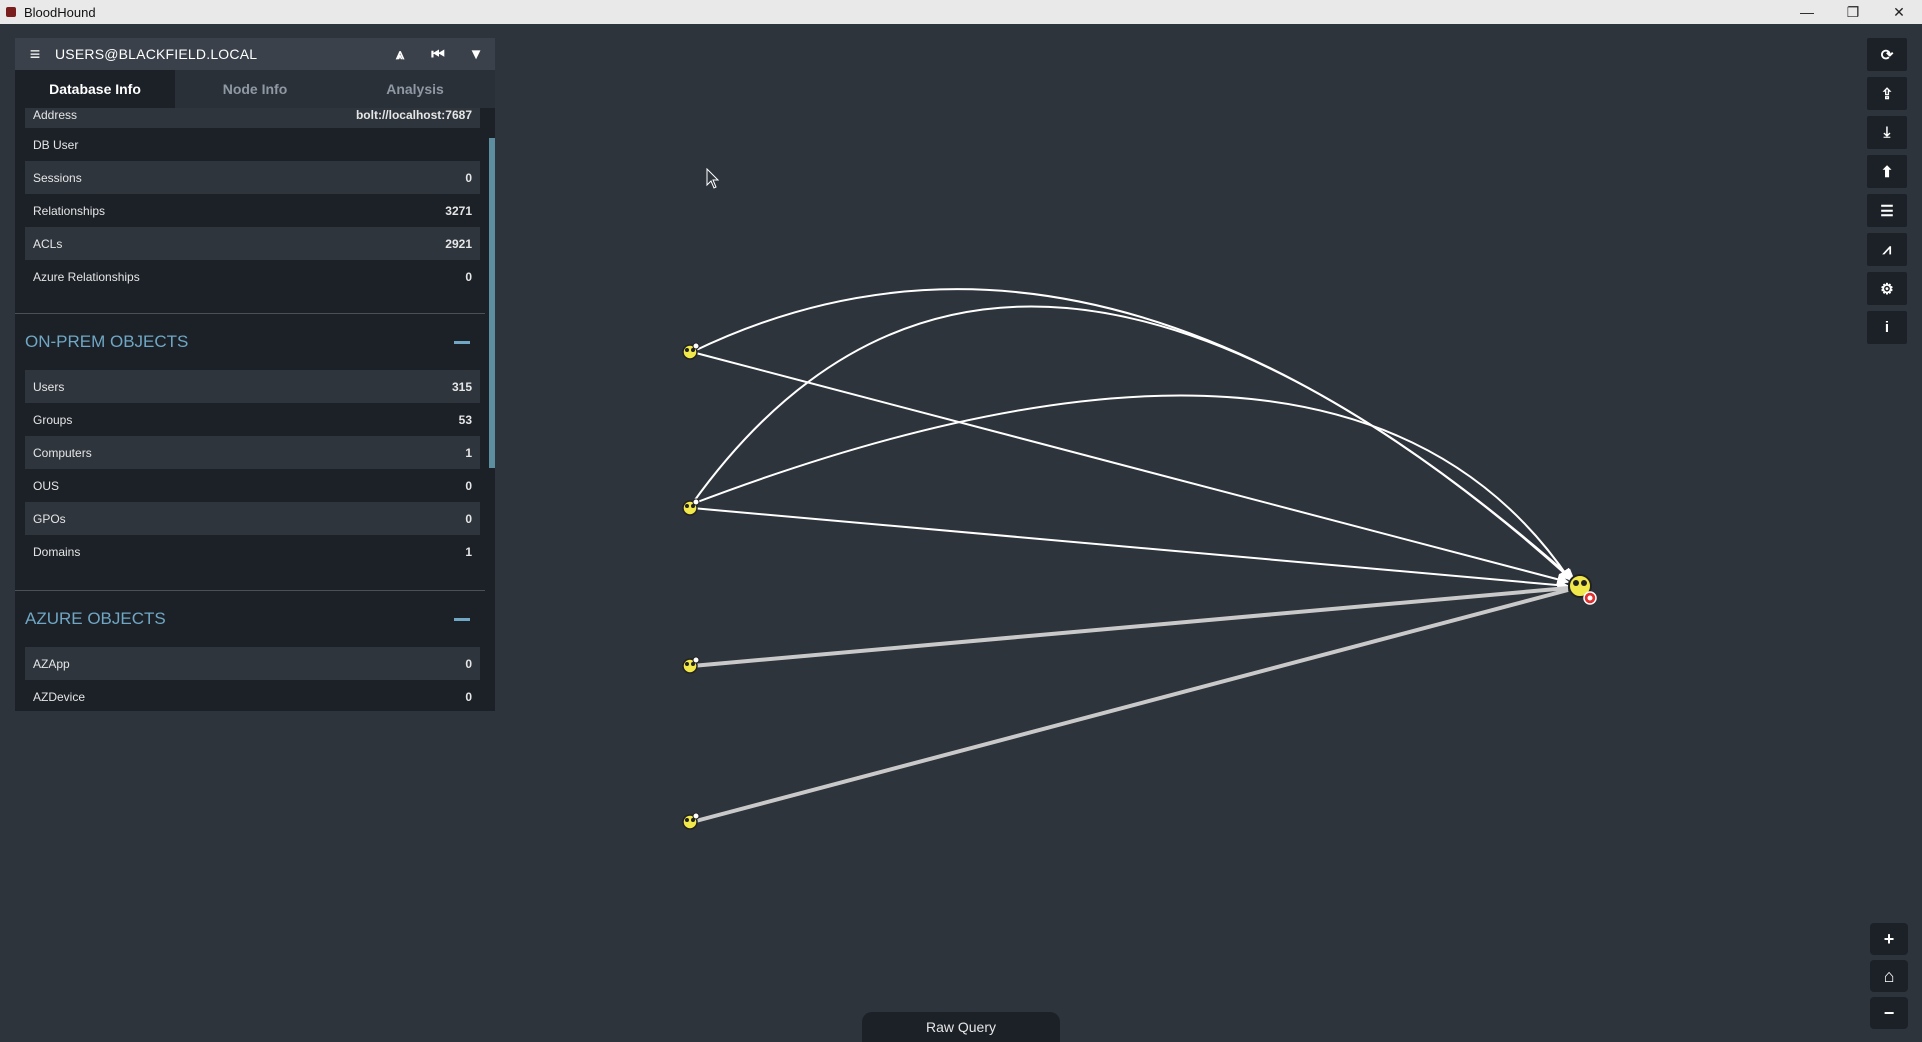 This screenshot has width=1922, height=1042. What do you see at coordinates (1889, 939) in the screenshot?
I see `zoom-in-icon: +` at bounding box center [1889, 939].